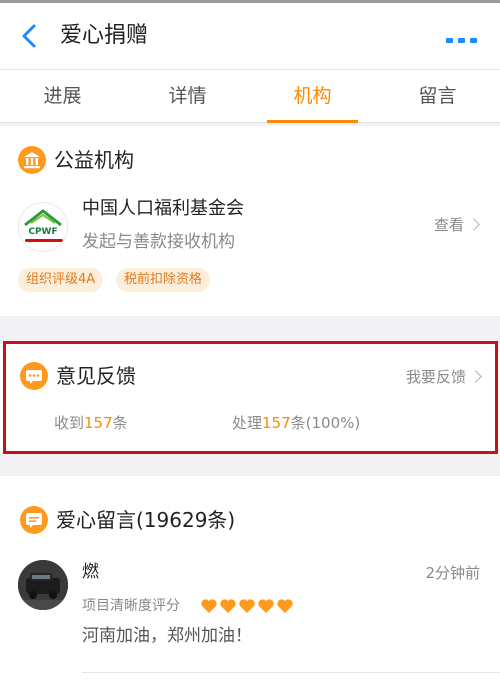  Describe the element at coordinates (104, 35) in the screenshot. I see `page-title: 爱心捐赠` at that location.